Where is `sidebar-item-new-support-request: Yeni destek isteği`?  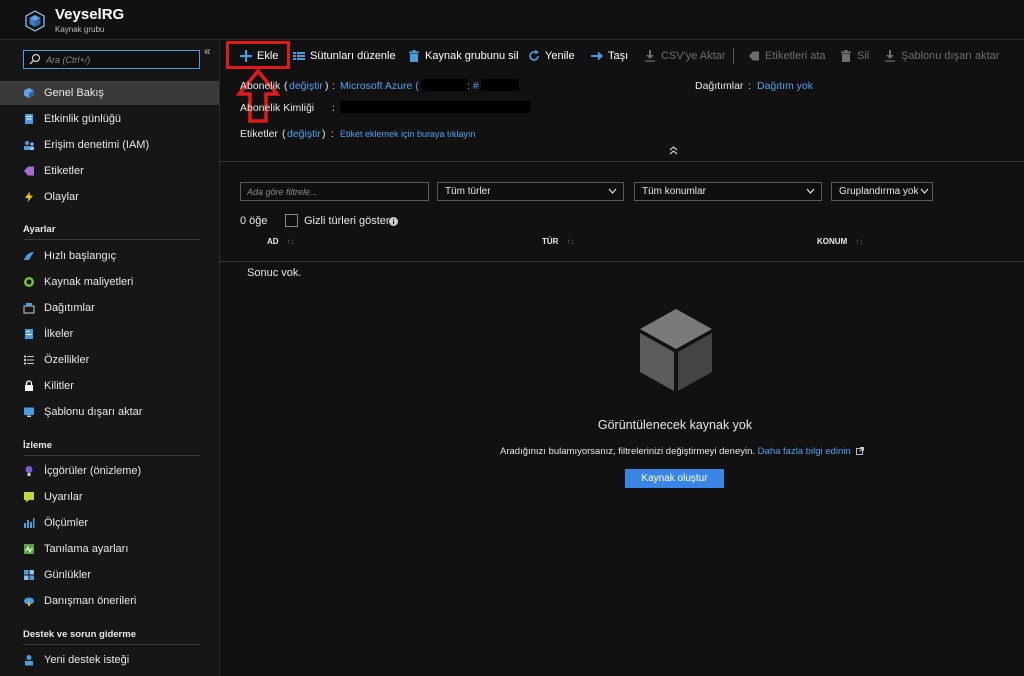 sidebar-item-new-support-request: Yeni destek isteği is located at coordinates (109, 660).